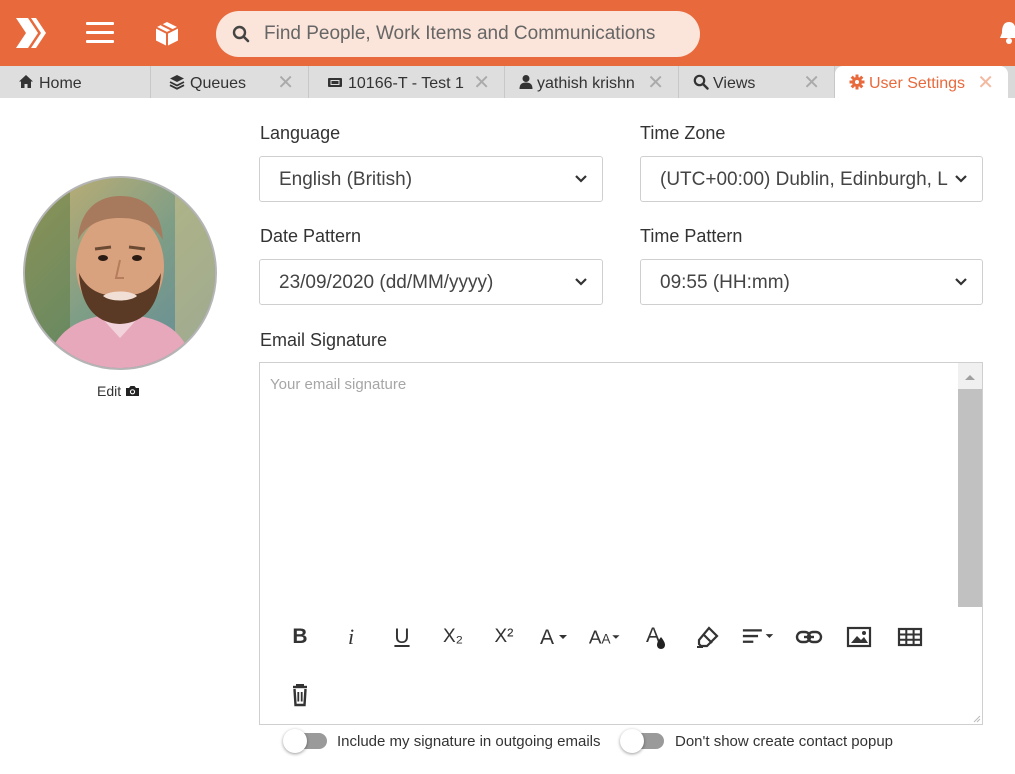 Image resolution: width=1015 pixels, height=774 pixels. What do you see at coordinates (784, 741) in the screenshot?
I see `no-contact-popup-label: Don't show create contact popup` at bounding box center [784, 741].